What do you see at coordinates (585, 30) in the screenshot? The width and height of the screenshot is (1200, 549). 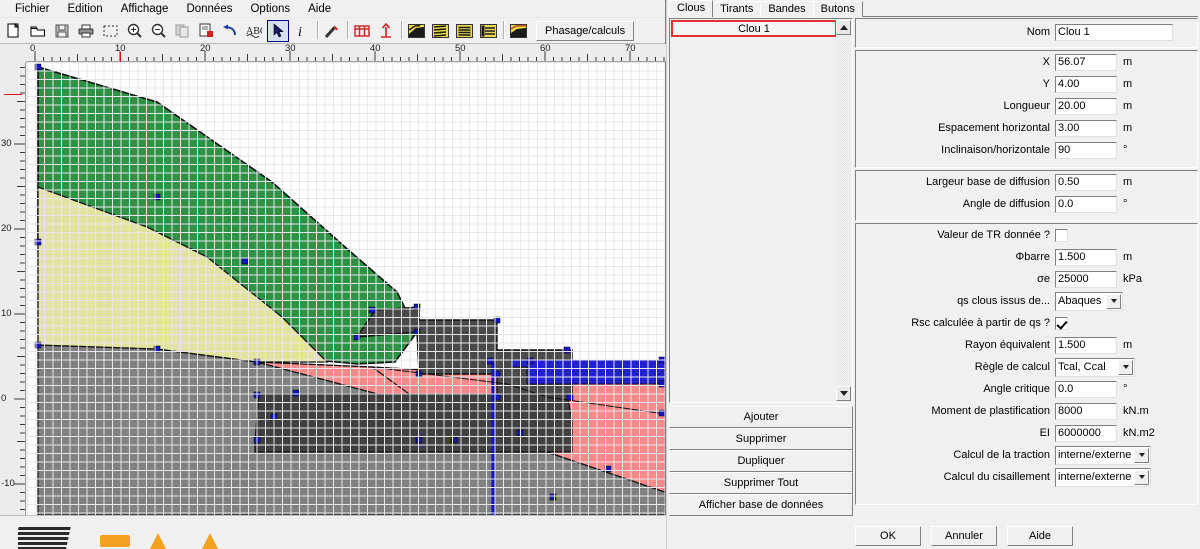 I see `phasage-calculs-button: Phasage/calculs` at bounding box center [585, 30].